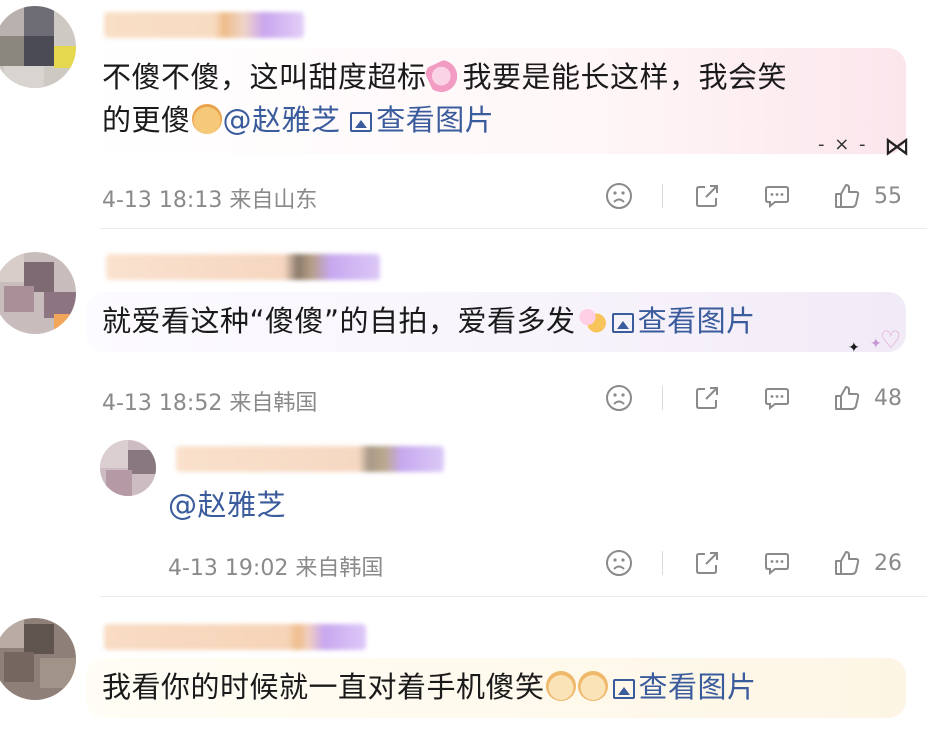 The image size is (927, 741). What do you see at coordinates (888, 398) in the screenshot?
I see `like-count: 48` at bounding box center [888, 398].